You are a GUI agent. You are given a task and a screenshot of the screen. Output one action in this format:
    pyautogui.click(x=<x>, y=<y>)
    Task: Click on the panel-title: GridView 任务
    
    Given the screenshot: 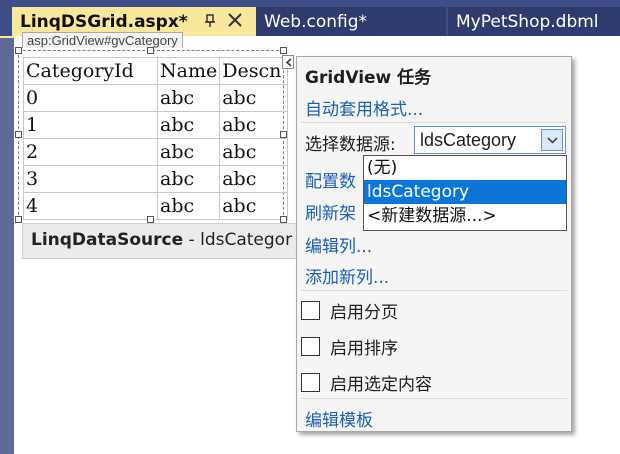 What is the action you would take?
    pyautogui.click(x=368, y=78)
    